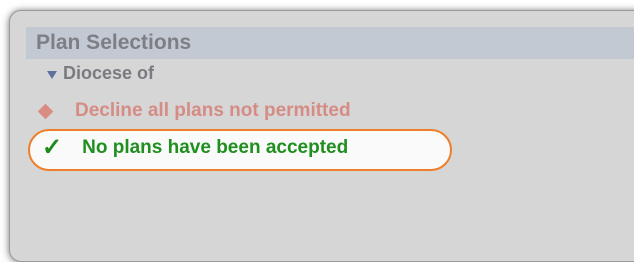 This screenshot has width=634, height=262. What do you see at coordinates (215, 147) in the screenshot?
I see `accepted-status-label: No plans have been accepted` at bounding box center [215, 147].